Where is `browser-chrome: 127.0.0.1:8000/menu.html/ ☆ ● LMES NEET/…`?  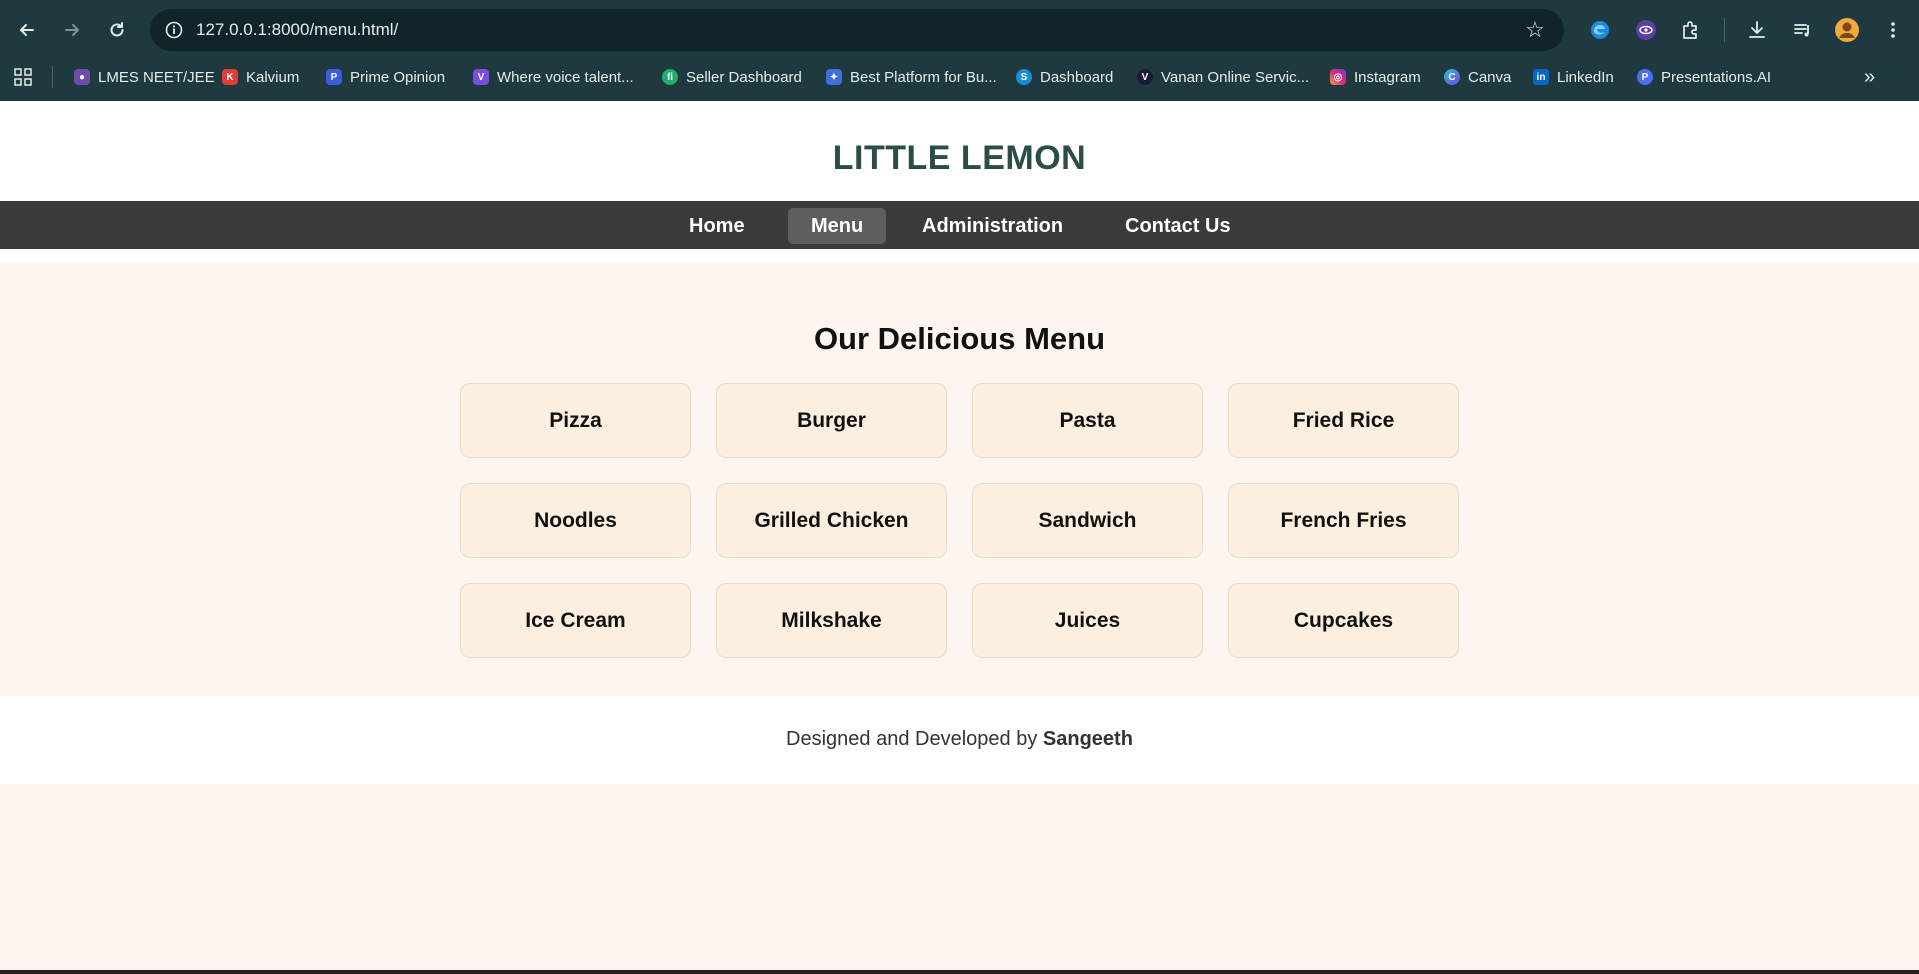 browser-chrome: 127.0.0.1:8000/menu.html/ ☆ ● LMES NEET/… is located at coordinates (959, 50).